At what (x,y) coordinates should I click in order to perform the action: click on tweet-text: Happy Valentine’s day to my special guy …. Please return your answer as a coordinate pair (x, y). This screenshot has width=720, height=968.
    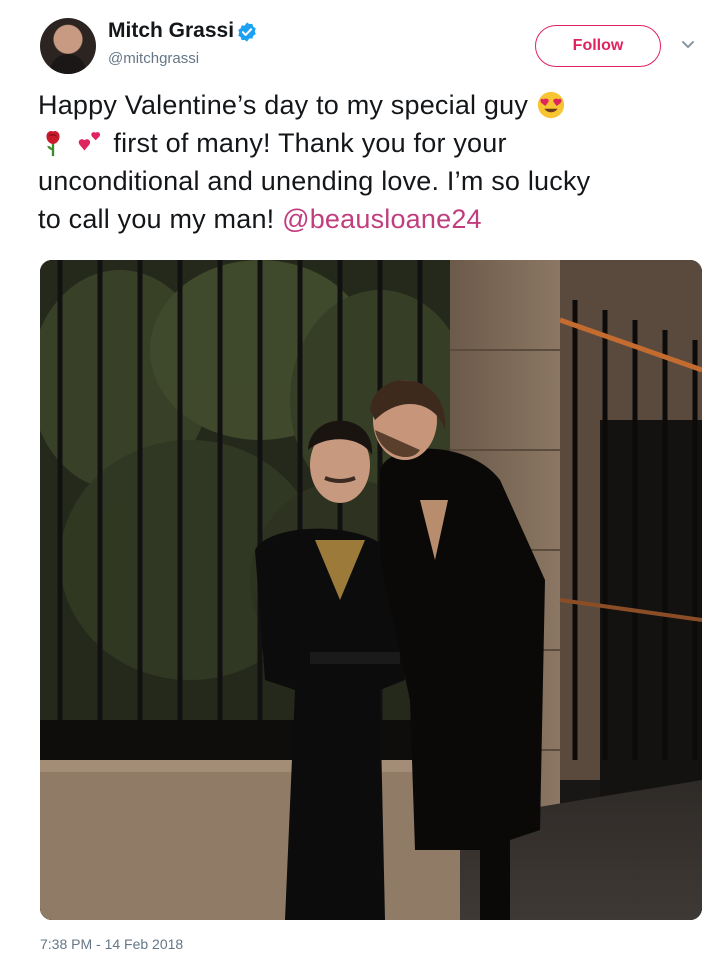
    Looking at the image, I should click on (372, 162).